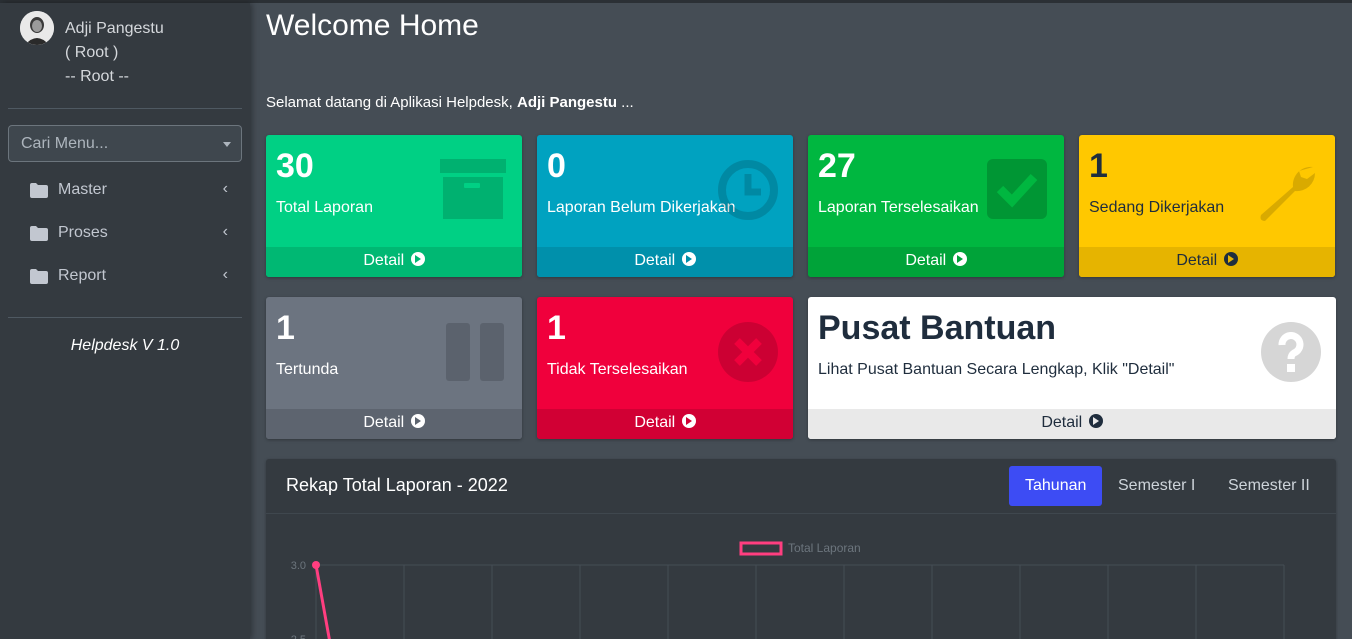 The height and width of the screenshot is (639, 1352). Describe the element at coordinates (97, 76) in the screenshot. I see `user-level: -- Root --` at that location.